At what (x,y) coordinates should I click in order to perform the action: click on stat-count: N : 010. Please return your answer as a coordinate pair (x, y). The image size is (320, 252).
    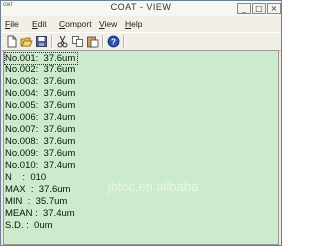
    Looking at the image, I should click on (26, 177).